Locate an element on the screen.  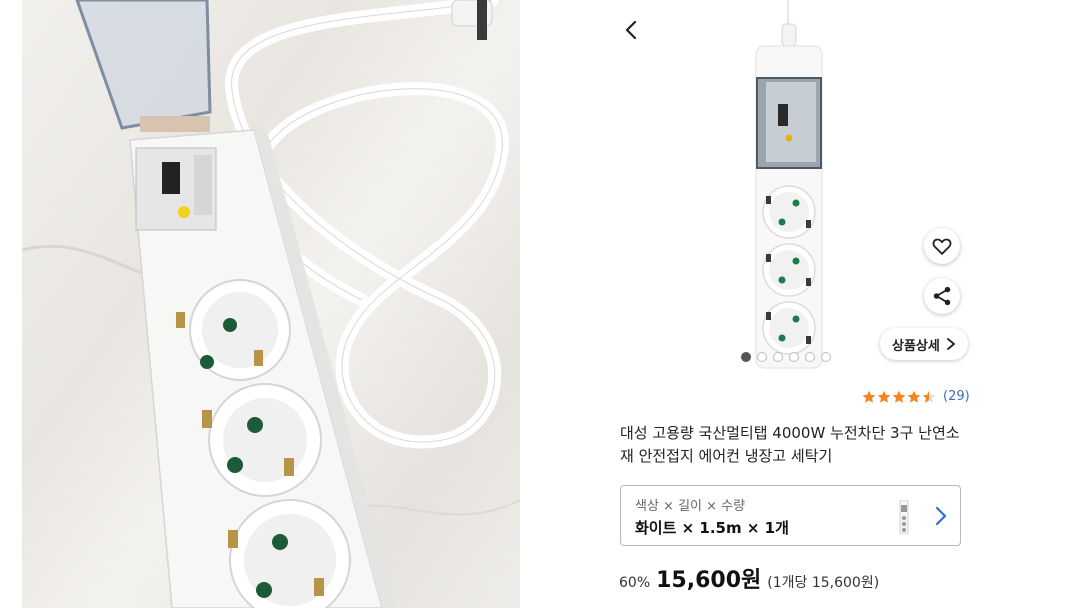
option-selector: 색상 × 길이 × 수량 화이트 × 1.5m × 1개 is located at coordinates (790, 515).